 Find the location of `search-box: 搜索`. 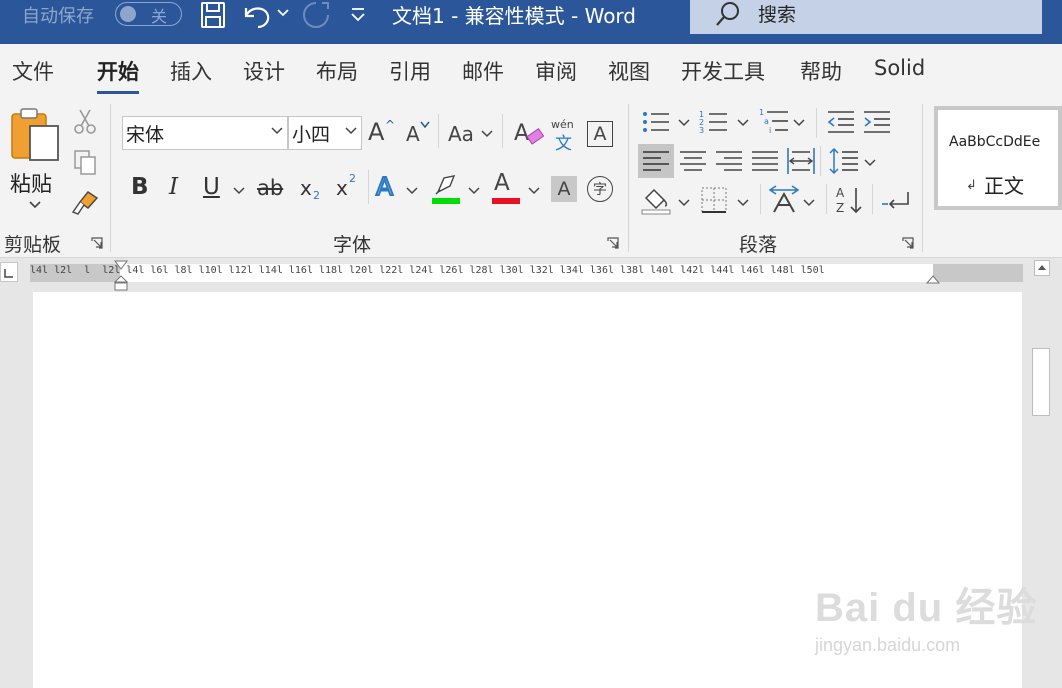

search-box: 搜索 is located at coordinates (866, 17).